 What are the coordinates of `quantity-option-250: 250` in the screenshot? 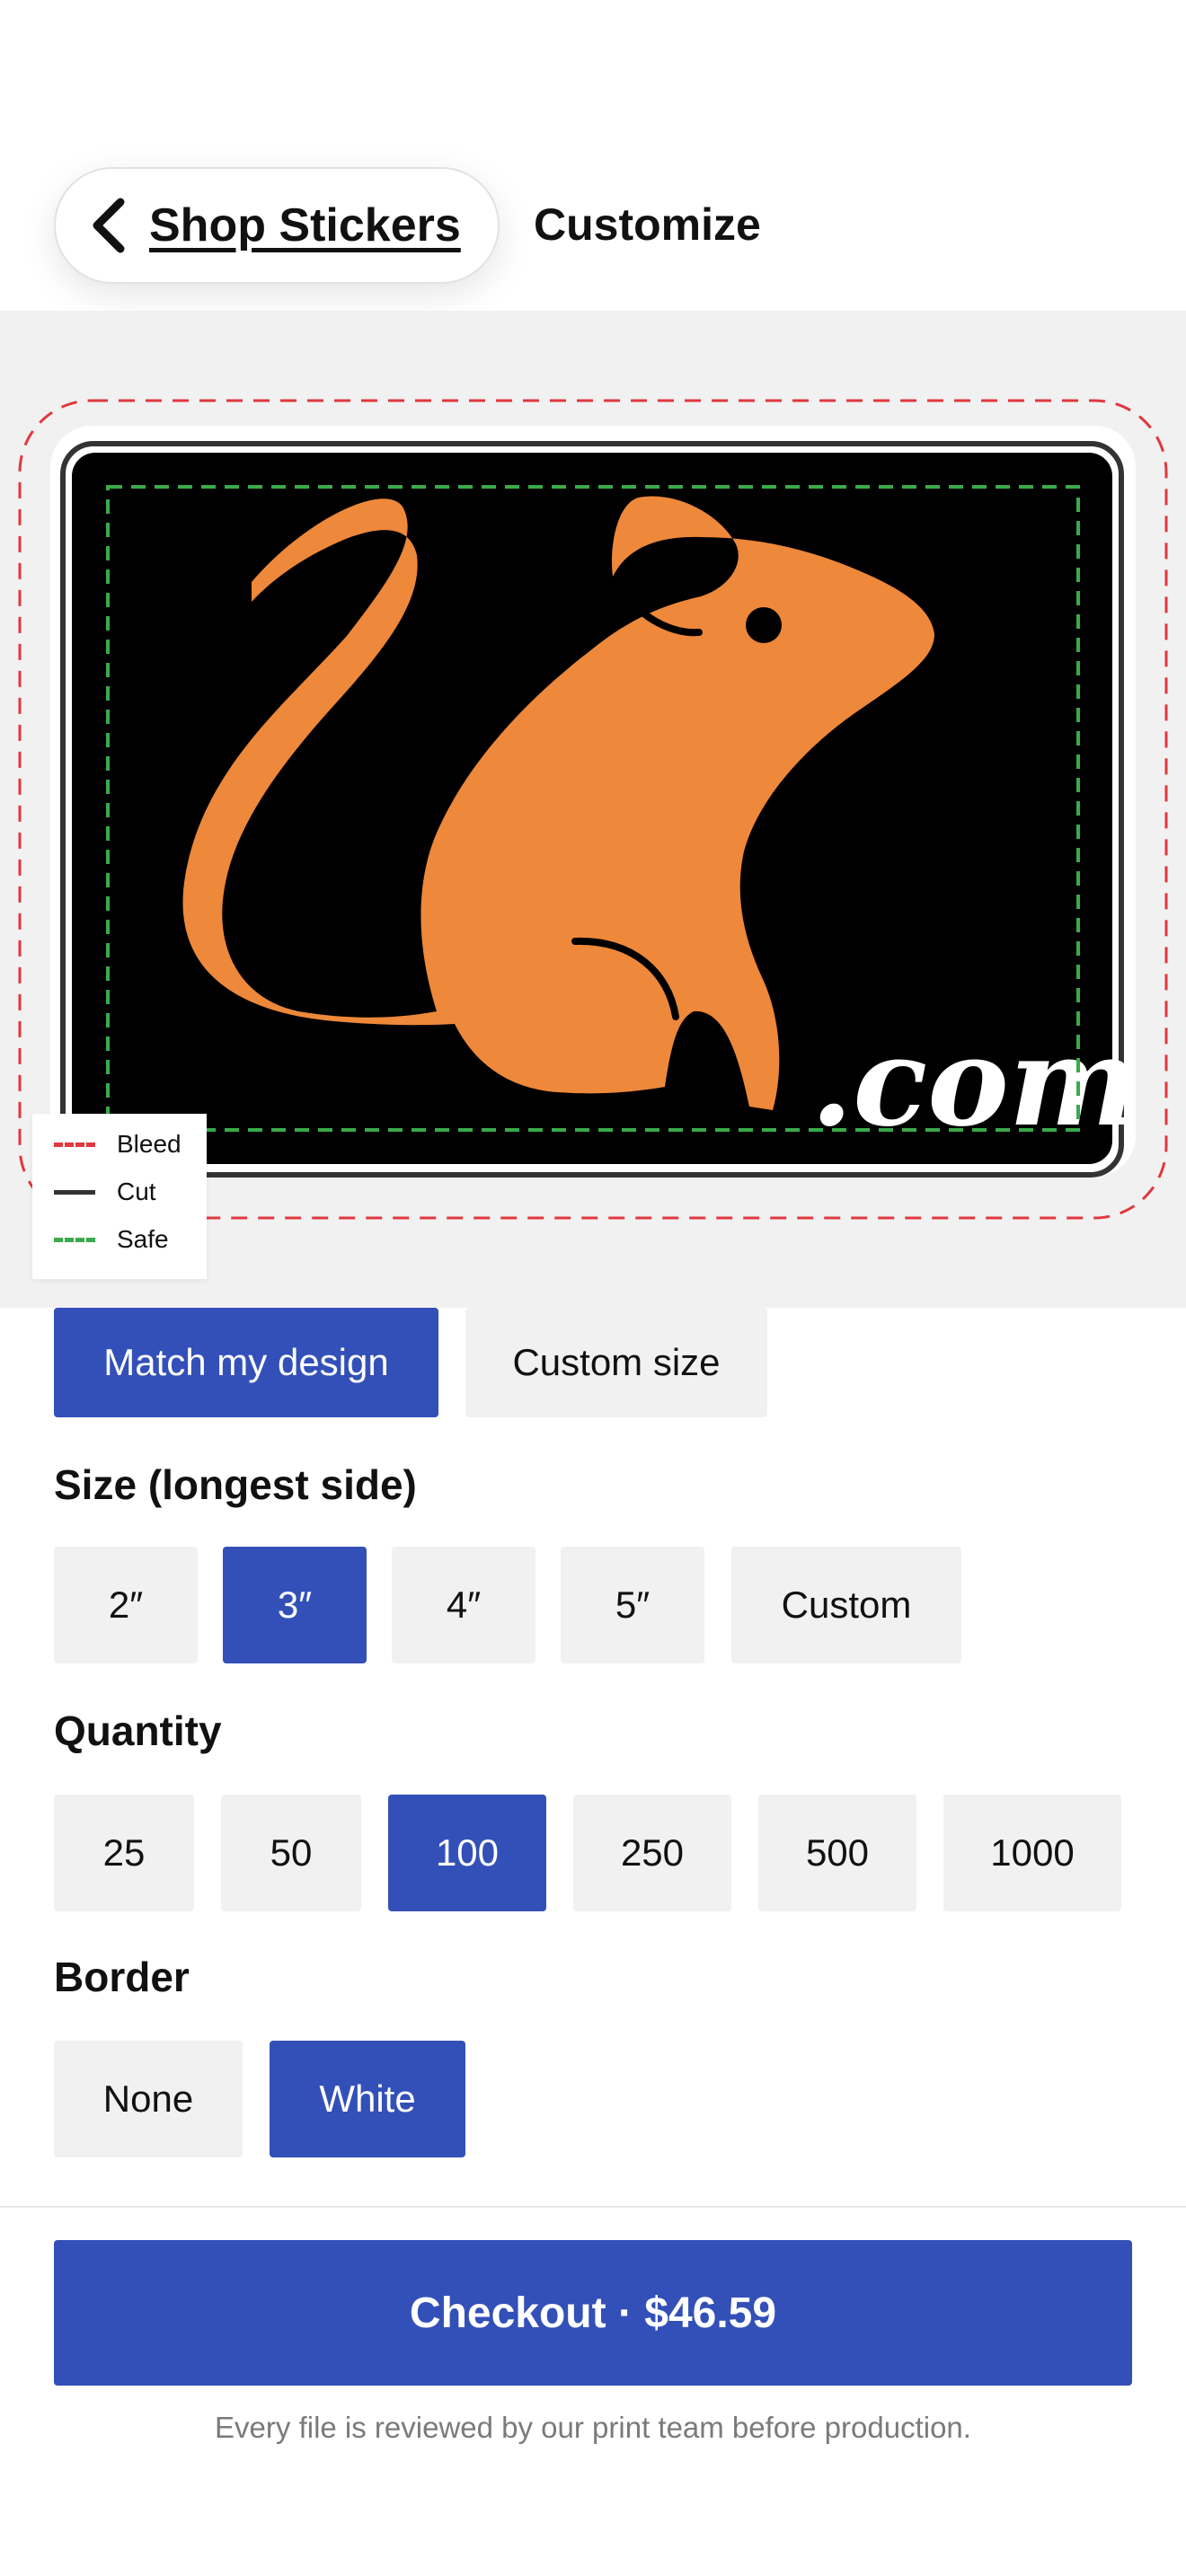 It's located at (652, 1853).